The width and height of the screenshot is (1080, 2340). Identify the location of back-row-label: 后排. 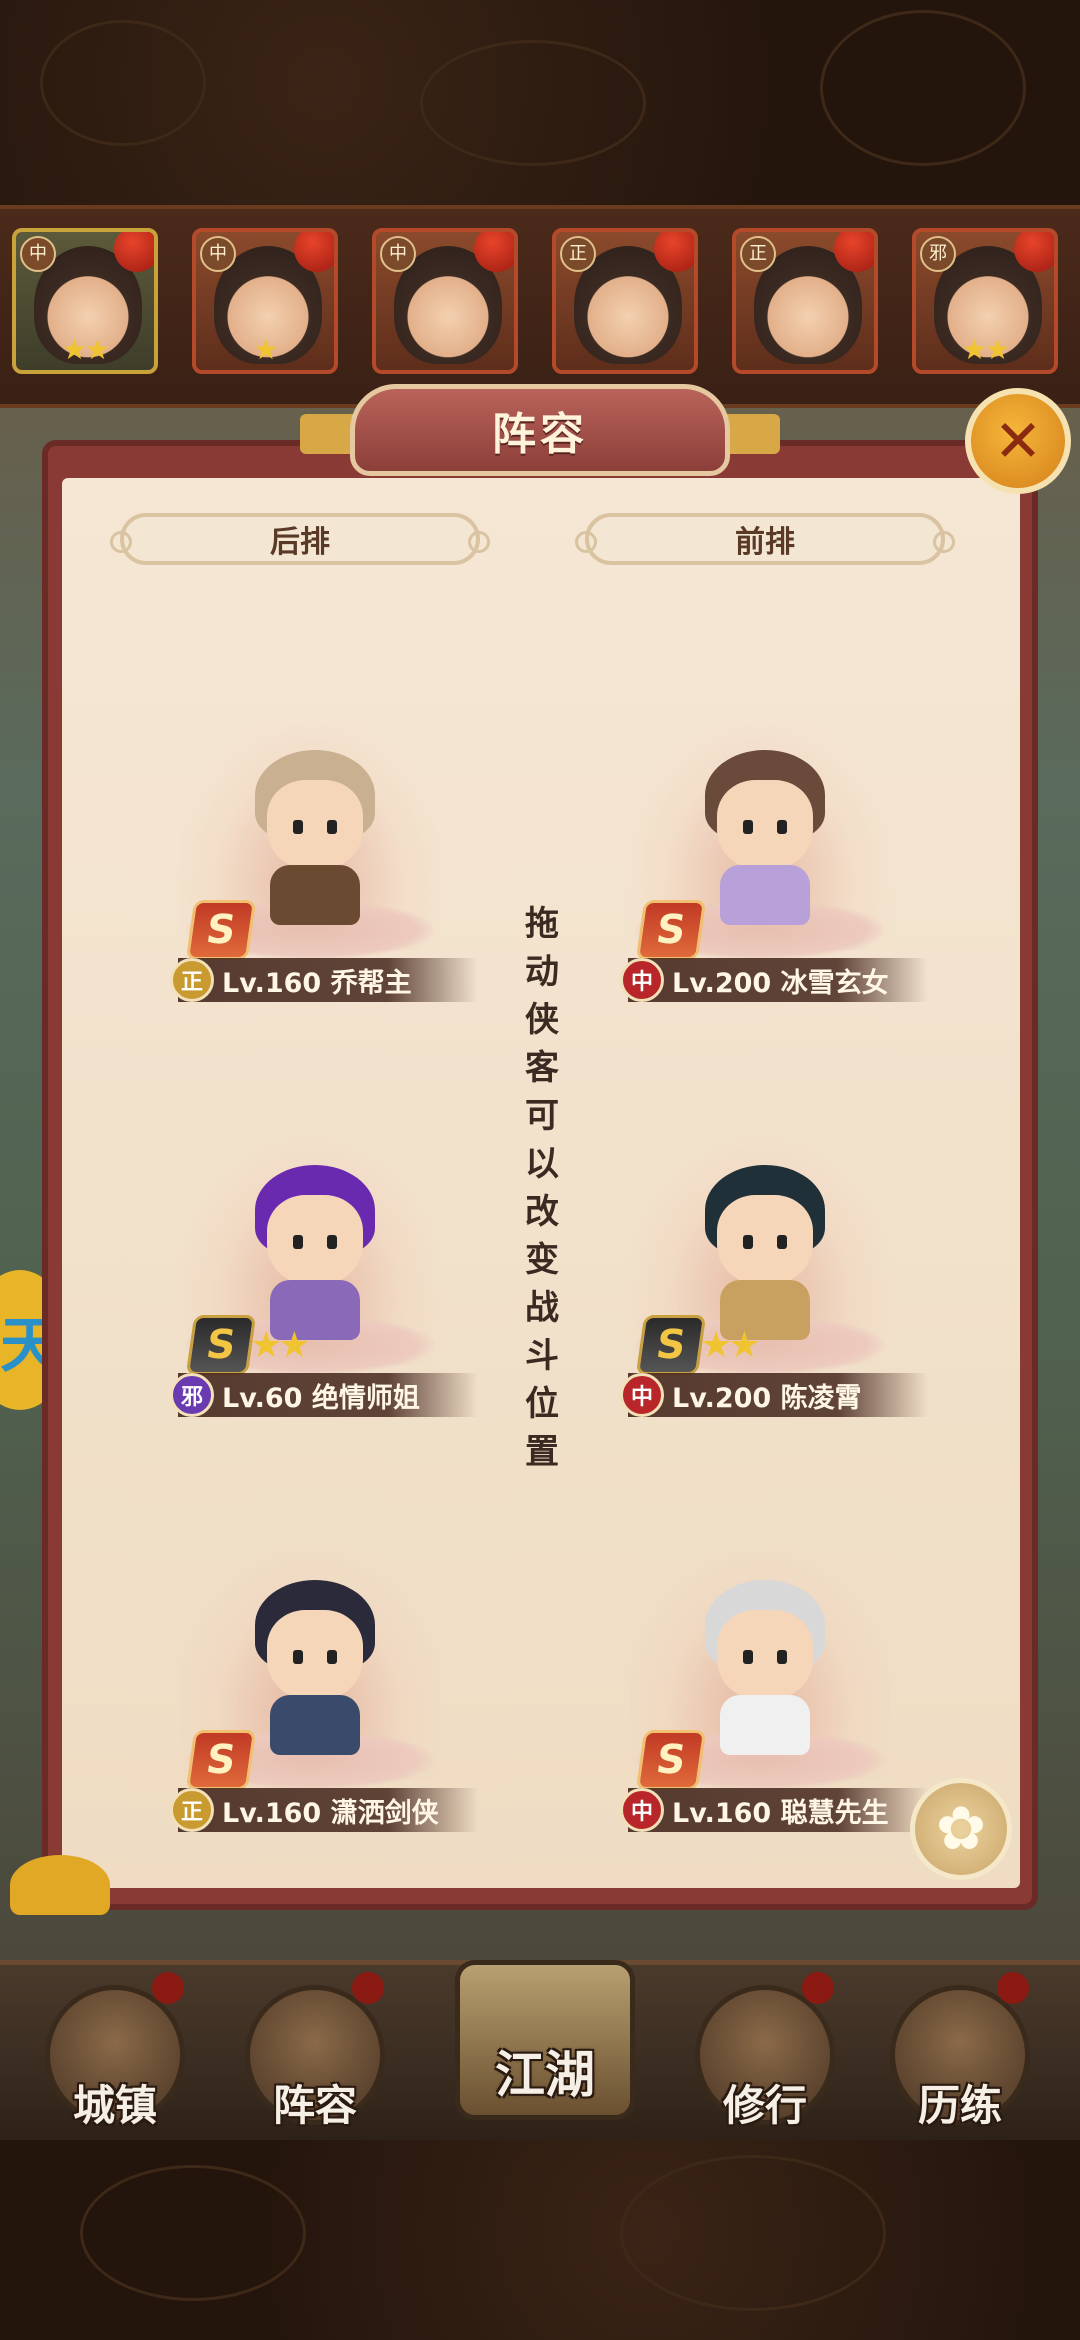
(300, 542).